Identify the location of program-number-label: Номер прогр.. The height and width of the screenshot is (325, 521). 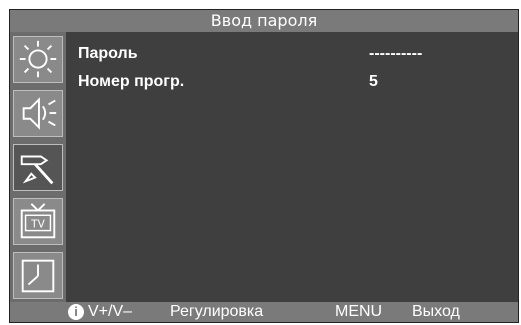
(131, 81).